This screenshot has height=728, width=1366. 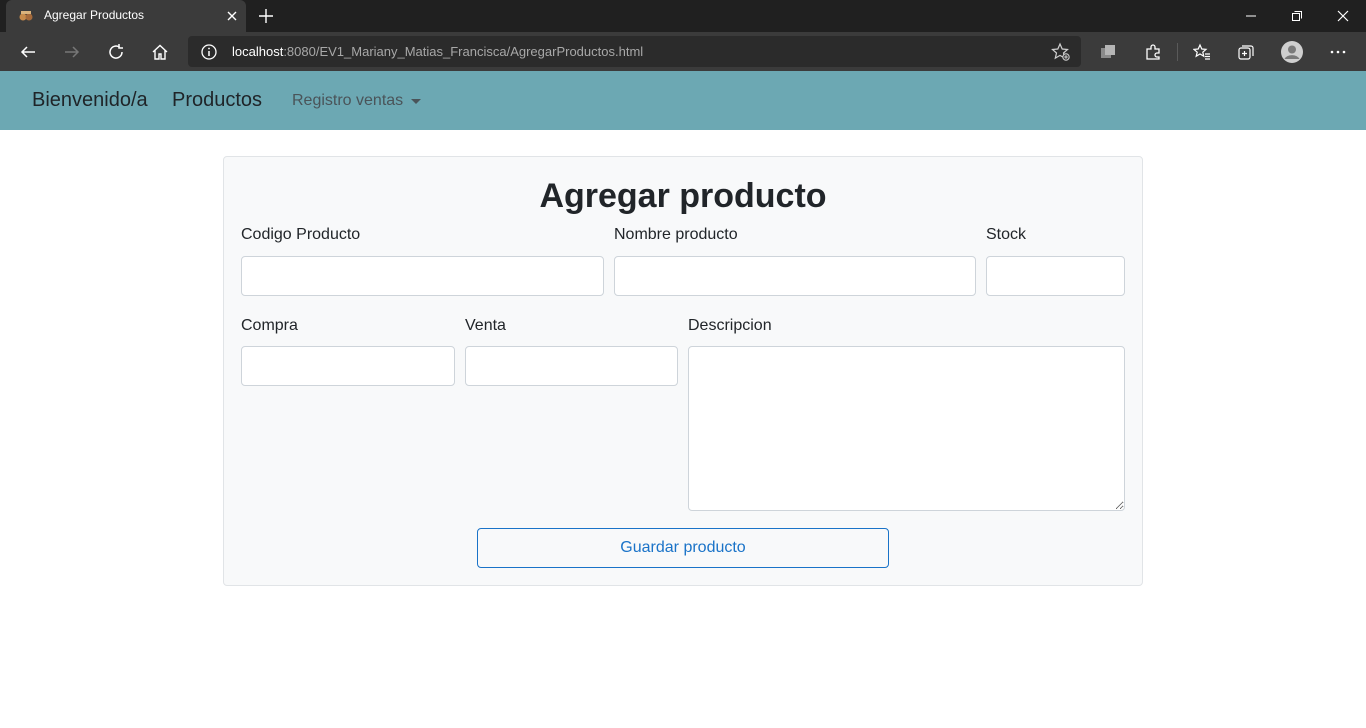 What do you see at coordinates (209, 52) in the screenshot?
I see `info-icon` at bounding box center [209, 52].